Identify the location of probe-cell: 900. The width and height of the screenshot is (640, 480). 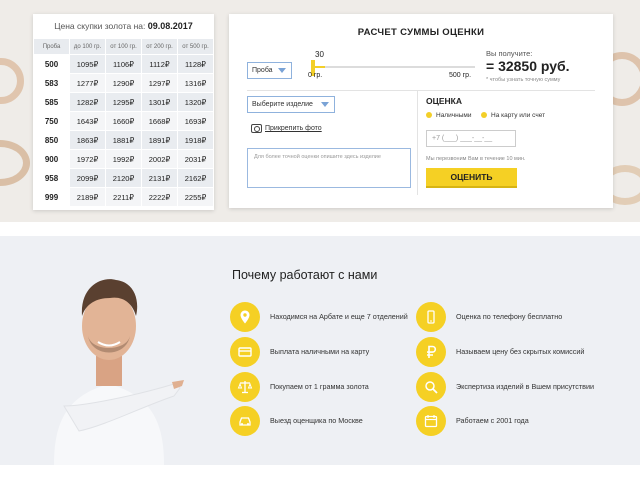
(51, 159).